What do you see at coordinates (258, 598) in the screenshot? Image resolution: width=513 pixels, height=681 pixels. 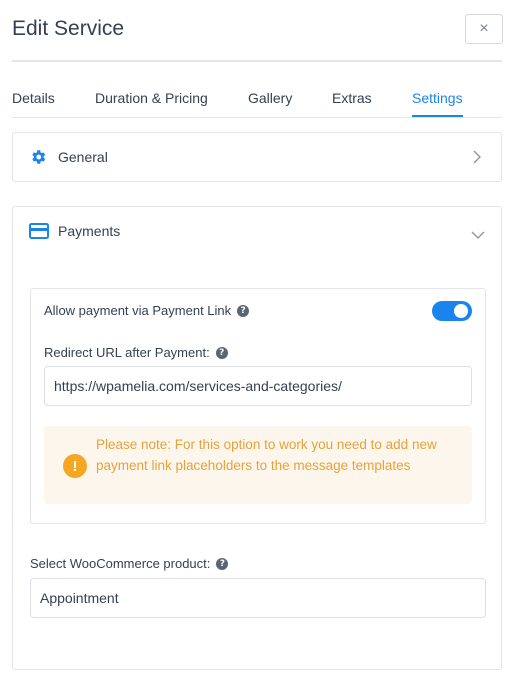 I see `woocommerce-product-select: Appointment` at bounding box center [258, 598].